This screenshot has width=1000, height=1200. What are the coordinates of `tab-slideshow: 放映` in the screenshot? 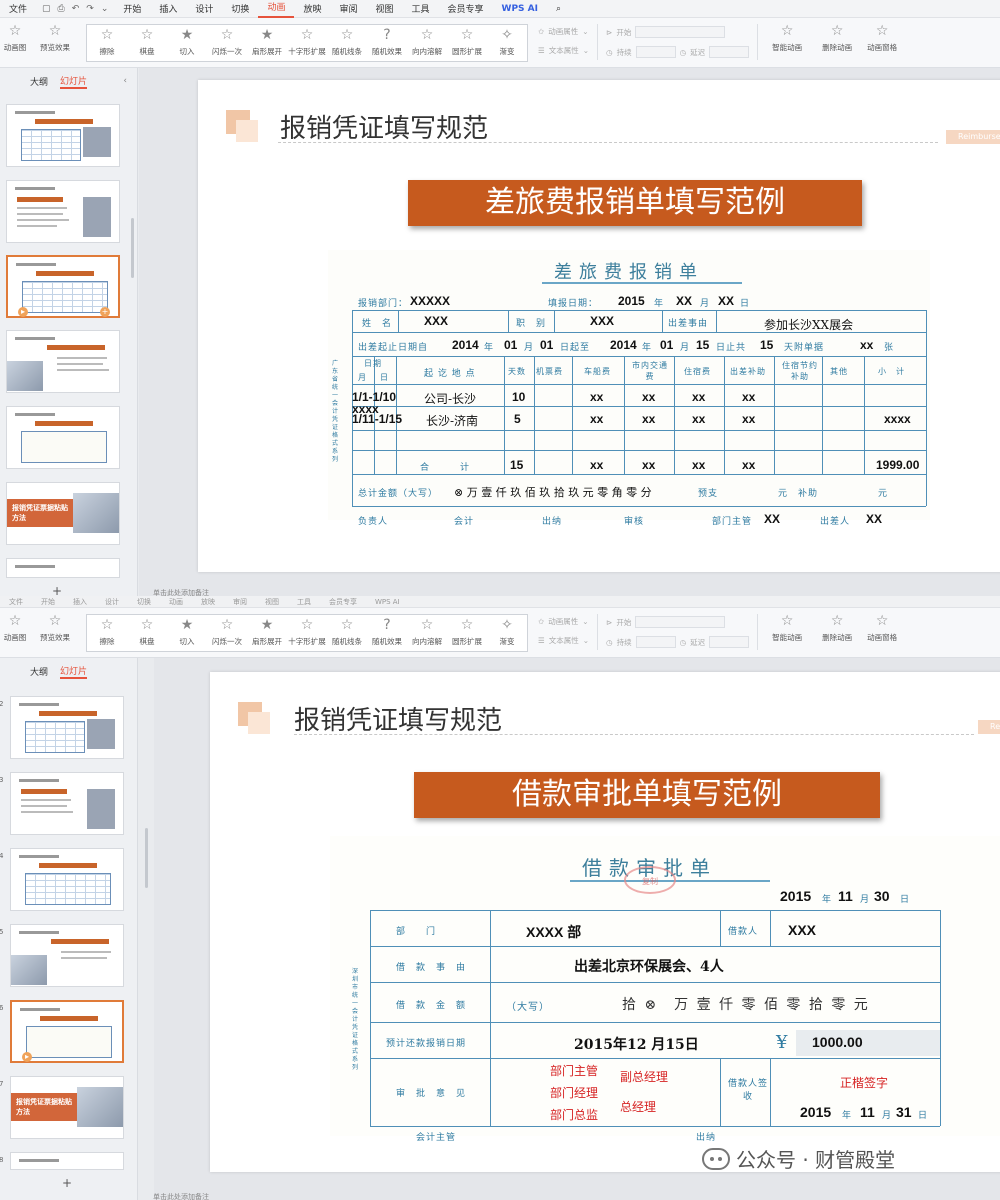 It's located at (312, 8).